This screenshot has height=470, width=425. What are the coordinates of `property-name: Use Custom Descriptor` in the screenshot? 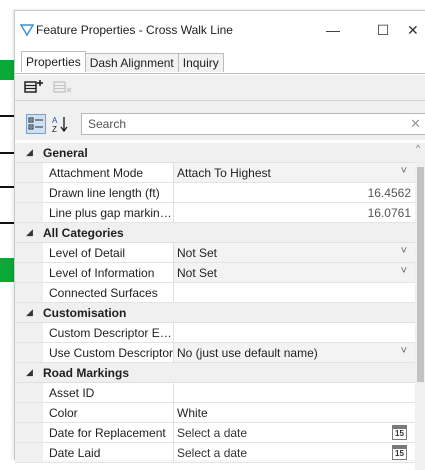 It's located at (111, 353).